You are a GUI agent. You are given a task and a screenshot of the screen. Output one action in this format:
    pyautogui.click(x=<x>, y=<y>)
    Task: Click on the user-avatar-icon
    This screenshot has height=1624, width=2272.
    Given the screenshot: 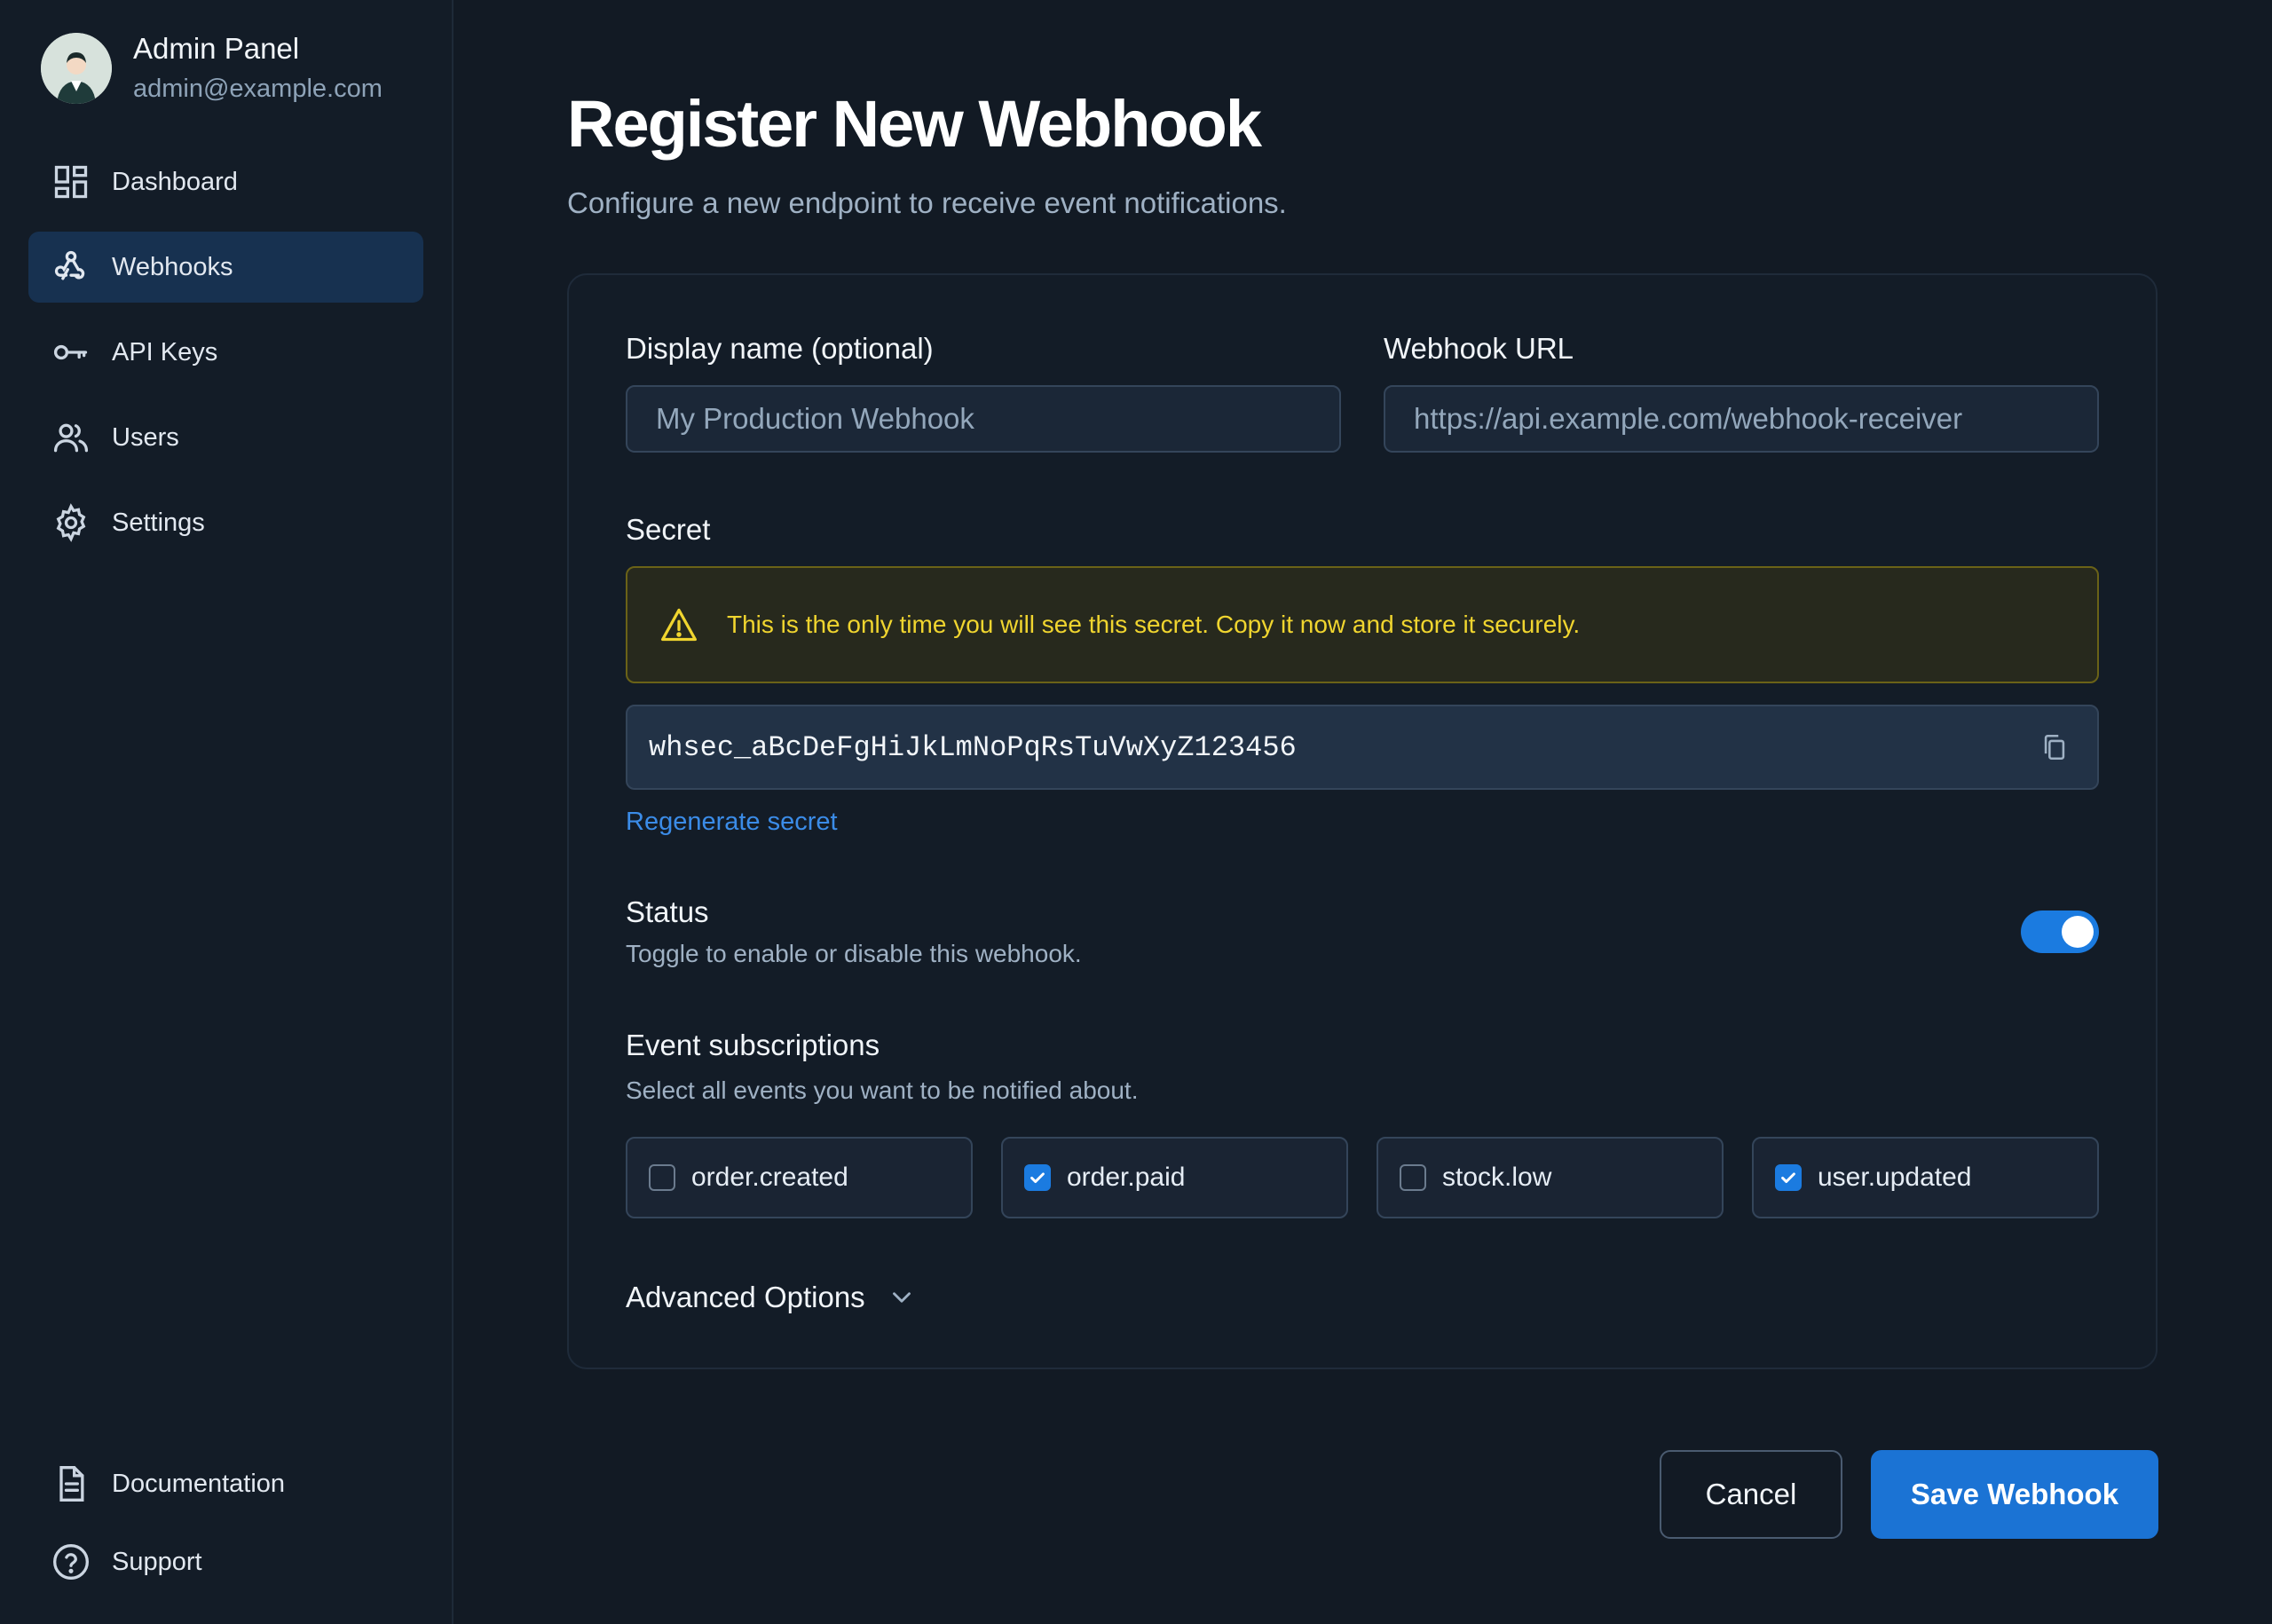 What is the action you would take?
    pyautogui.click(x=76, y=68)
    